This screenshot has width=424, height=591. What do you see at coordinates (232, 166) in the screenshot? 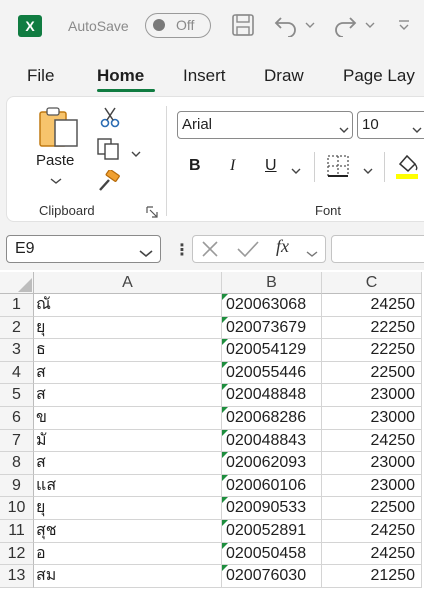
I see `italic-button: I` at bounding box center [232, 166].